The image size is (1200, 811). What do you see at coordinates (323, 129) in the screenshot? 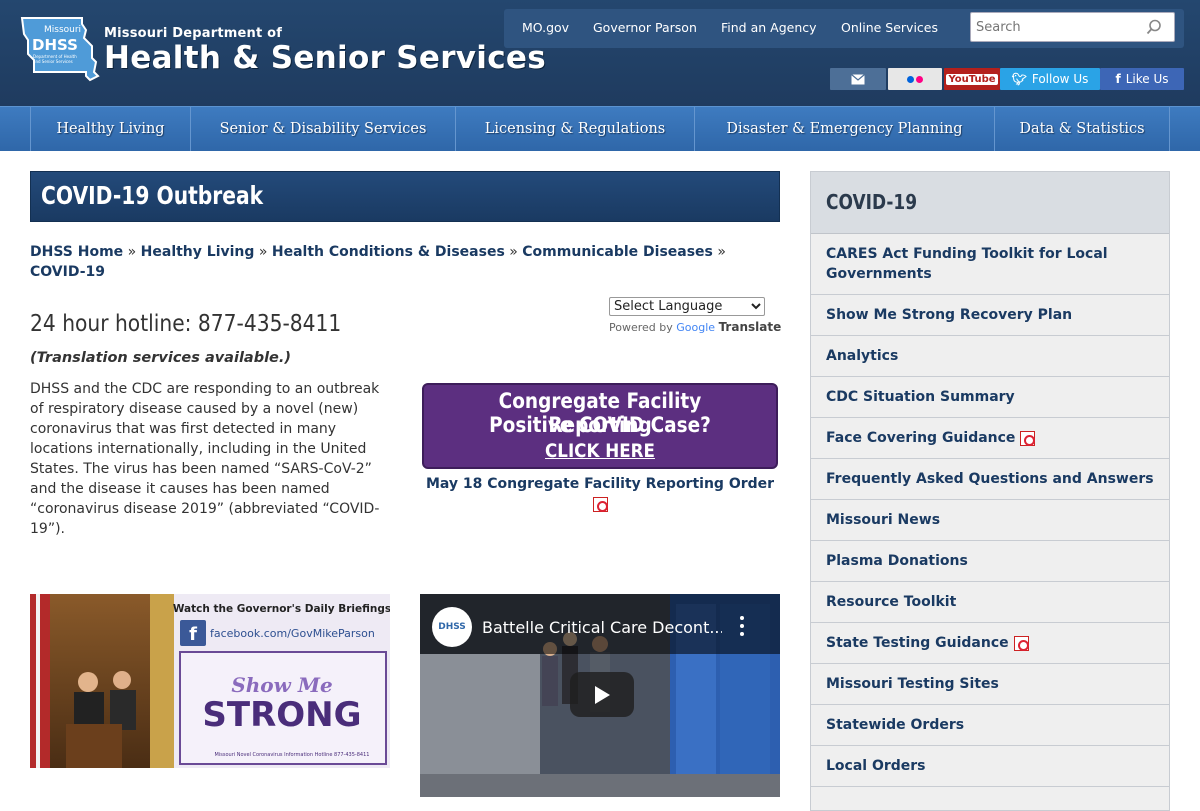
I see `nav-senior-disability: Senior & Disability Services` at bounding box center [323, 129].